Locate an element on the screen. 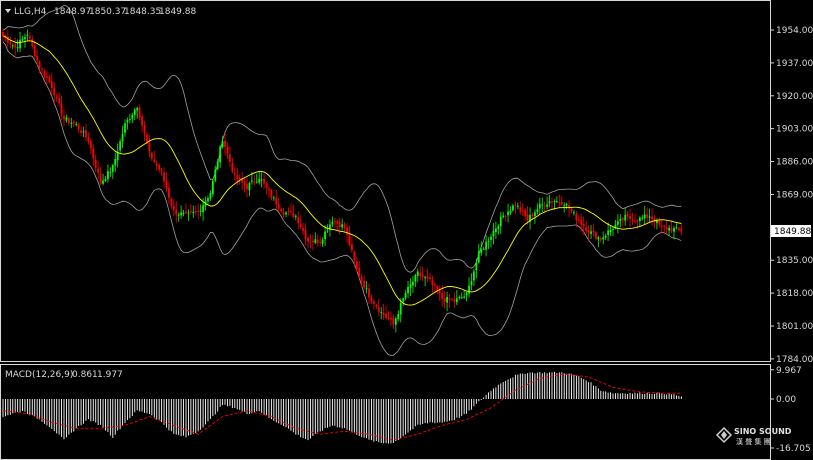 Image resolution: width=813 pixels, height=460 pixels. dropdown-triangle-icon is located at coordinates (8, 11).